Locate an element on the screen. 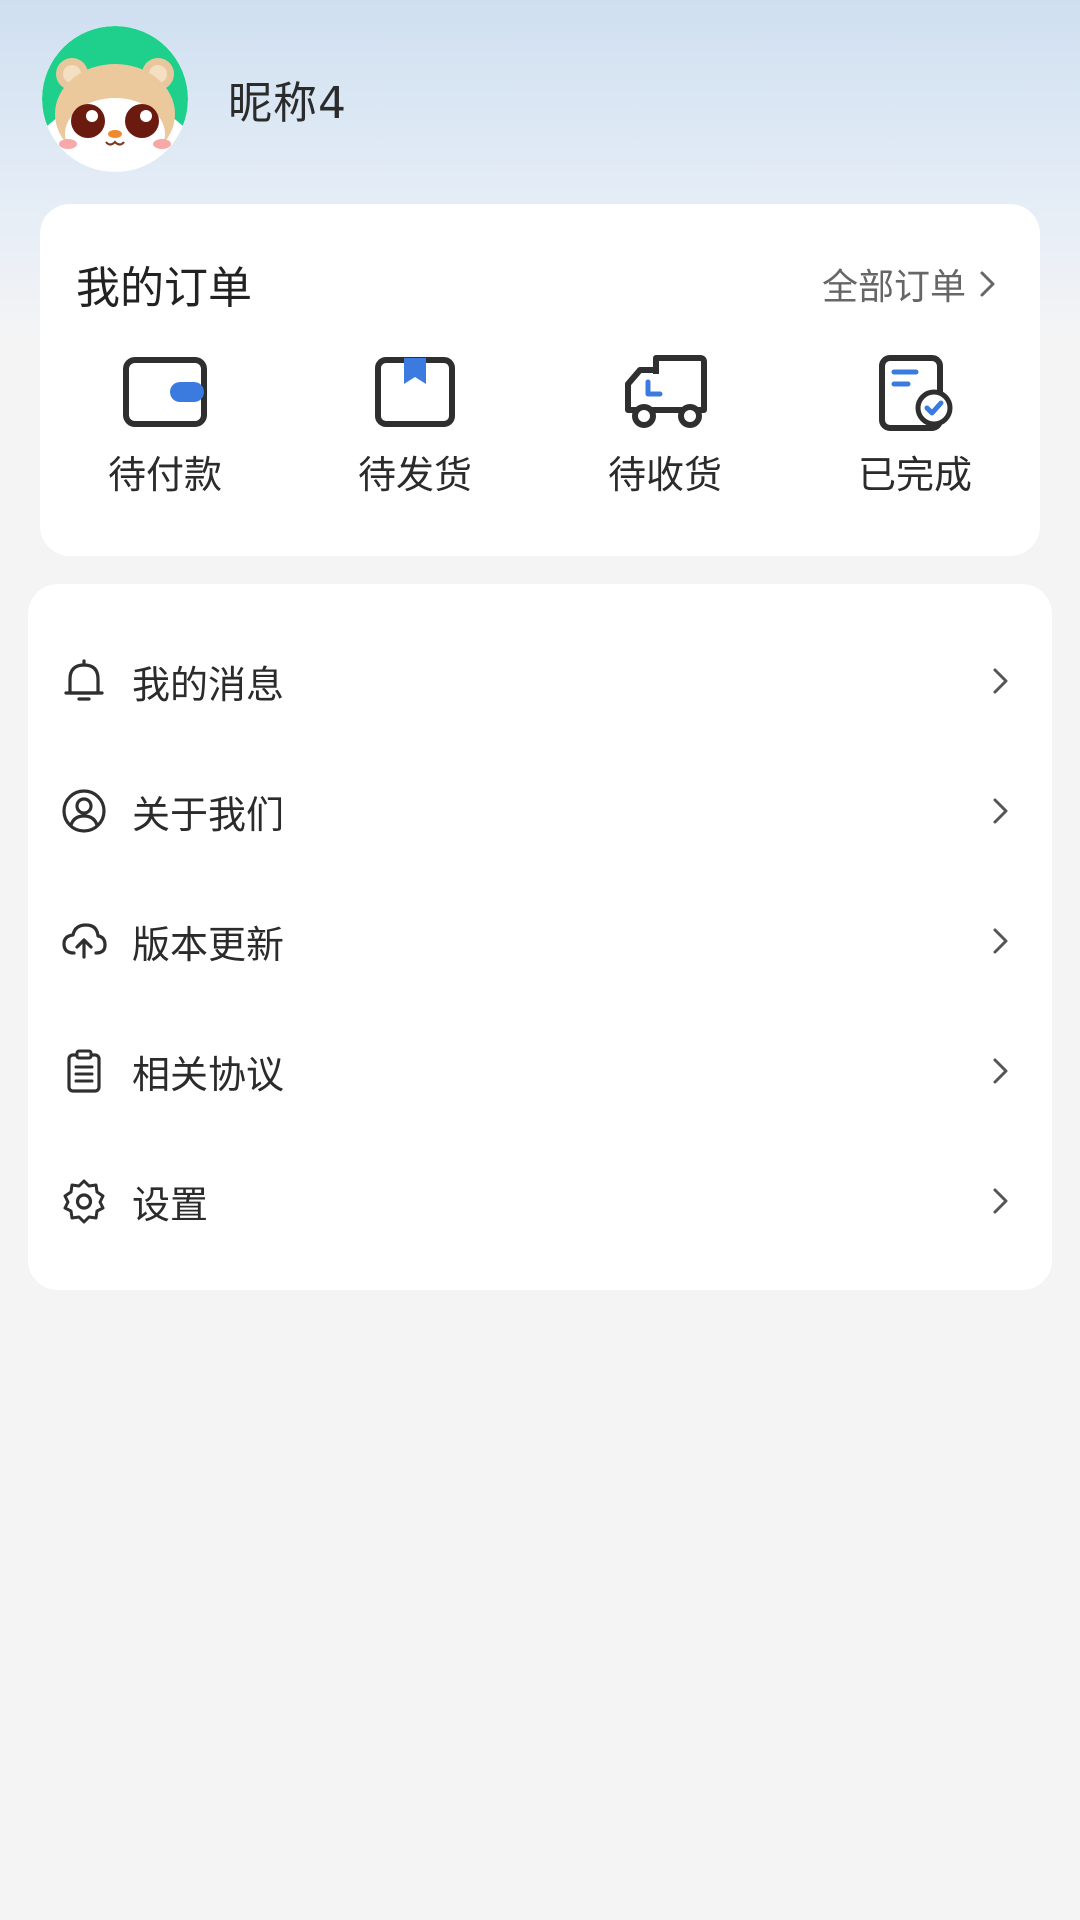 The height and width of the screenshot is (1920, 1080). clipboard-icon is located at coordinates (84, 1071).